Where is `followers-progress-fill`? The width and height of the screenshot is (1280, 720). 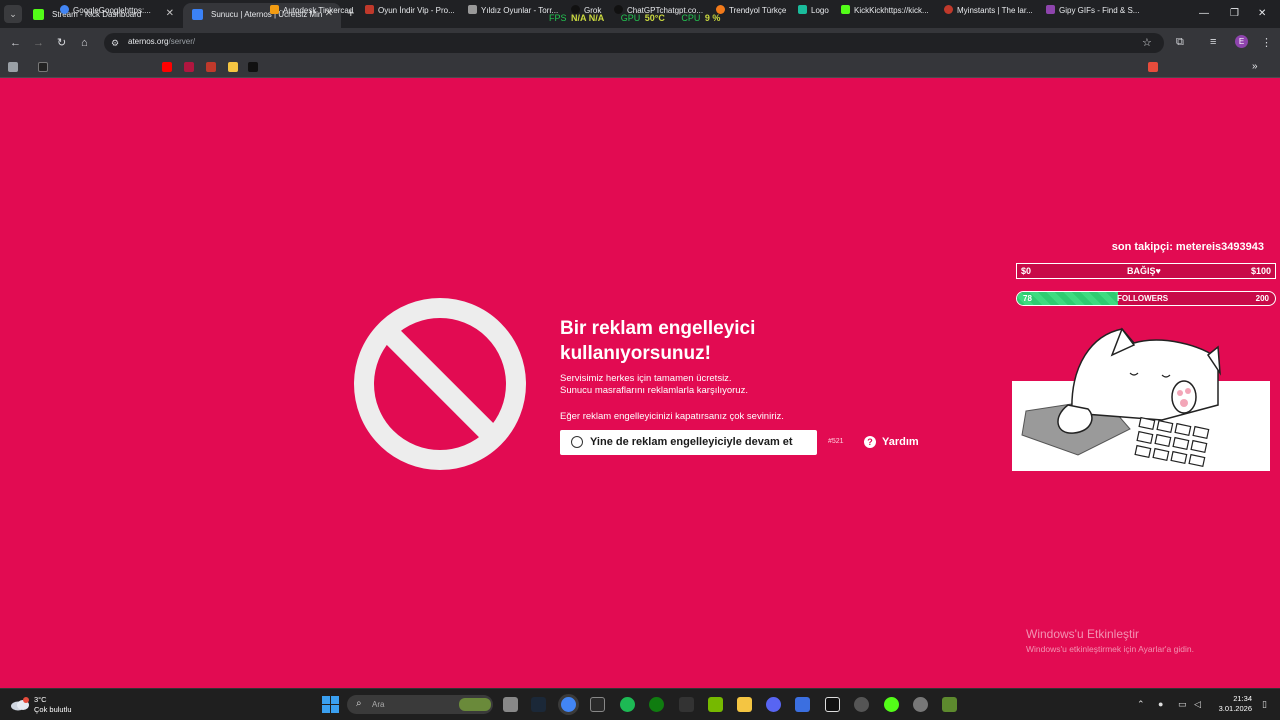
followers-progress-fill is located at coordinates (1067, 298).